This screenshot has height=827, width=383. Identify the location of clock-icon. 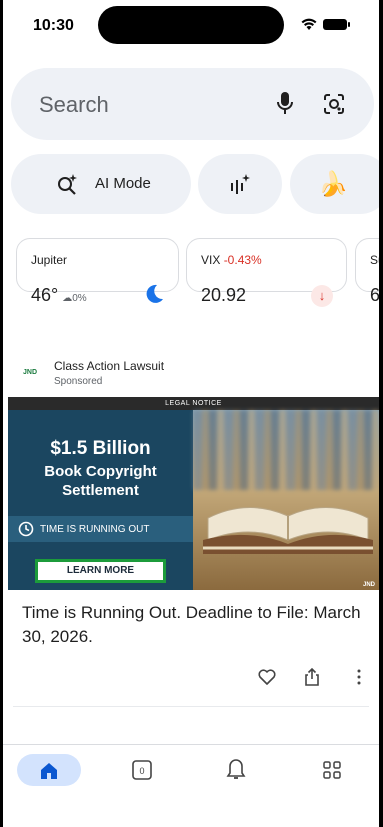
(26, 529).